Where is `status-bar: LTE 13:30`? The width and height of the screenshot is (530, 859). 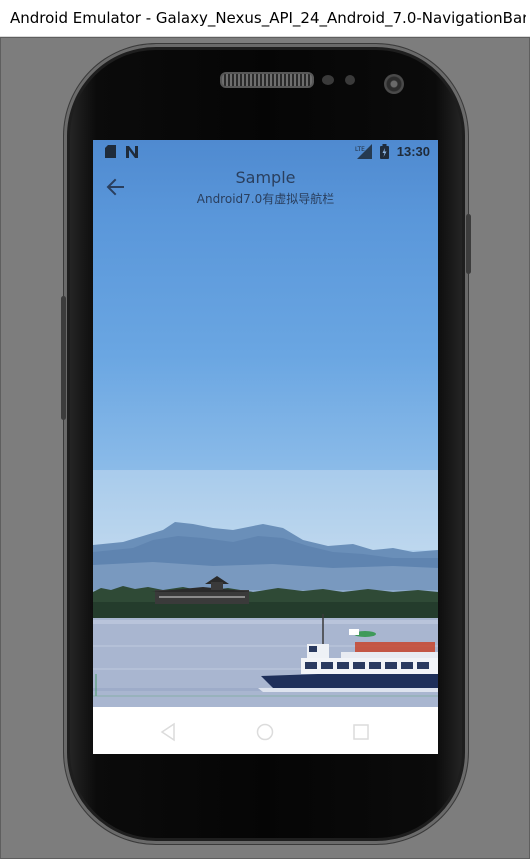
status-bar: LTE 13:30 is located at coordinates (265, 152).